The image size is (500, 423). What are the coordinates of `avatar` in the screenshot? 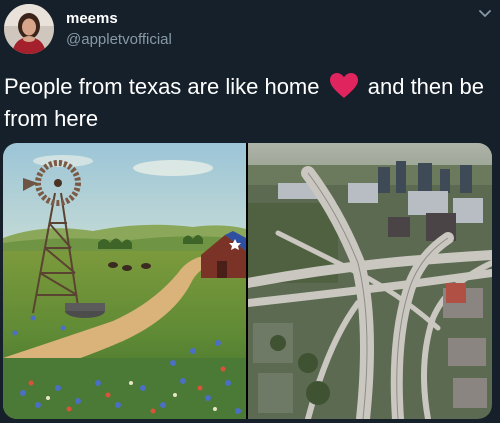 It's located at (29, 29).